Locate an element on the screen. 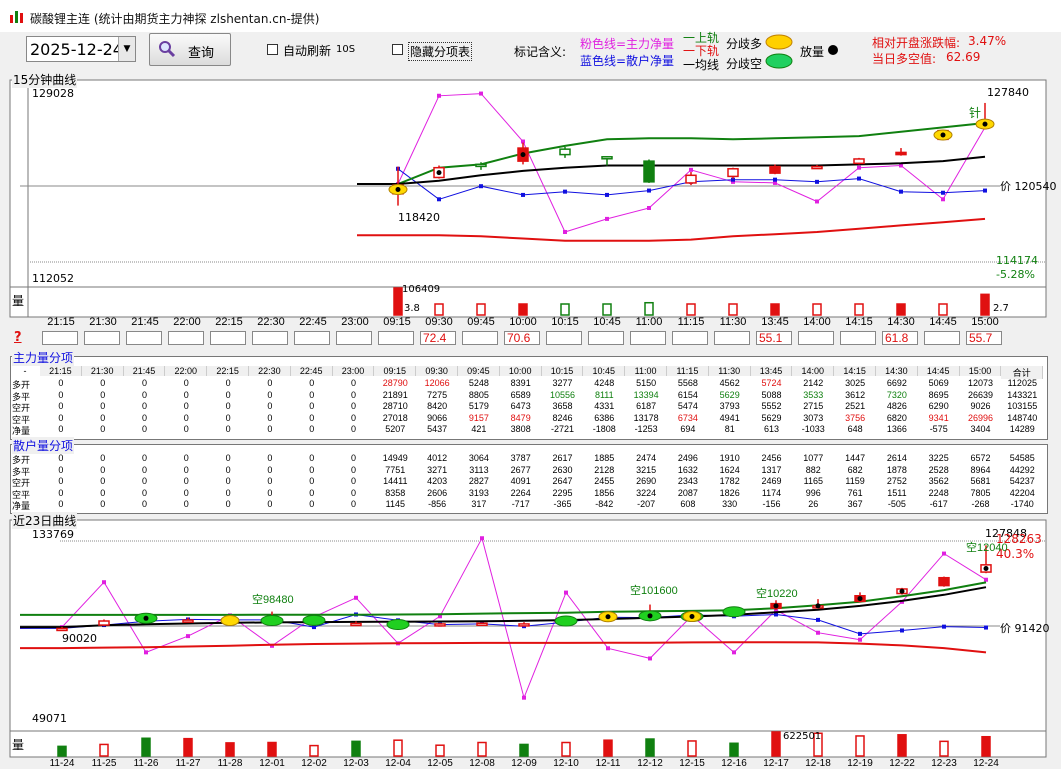 This screenshot has width=1061, height=769. table-cell: -505 is located at coordinates (896, 504).